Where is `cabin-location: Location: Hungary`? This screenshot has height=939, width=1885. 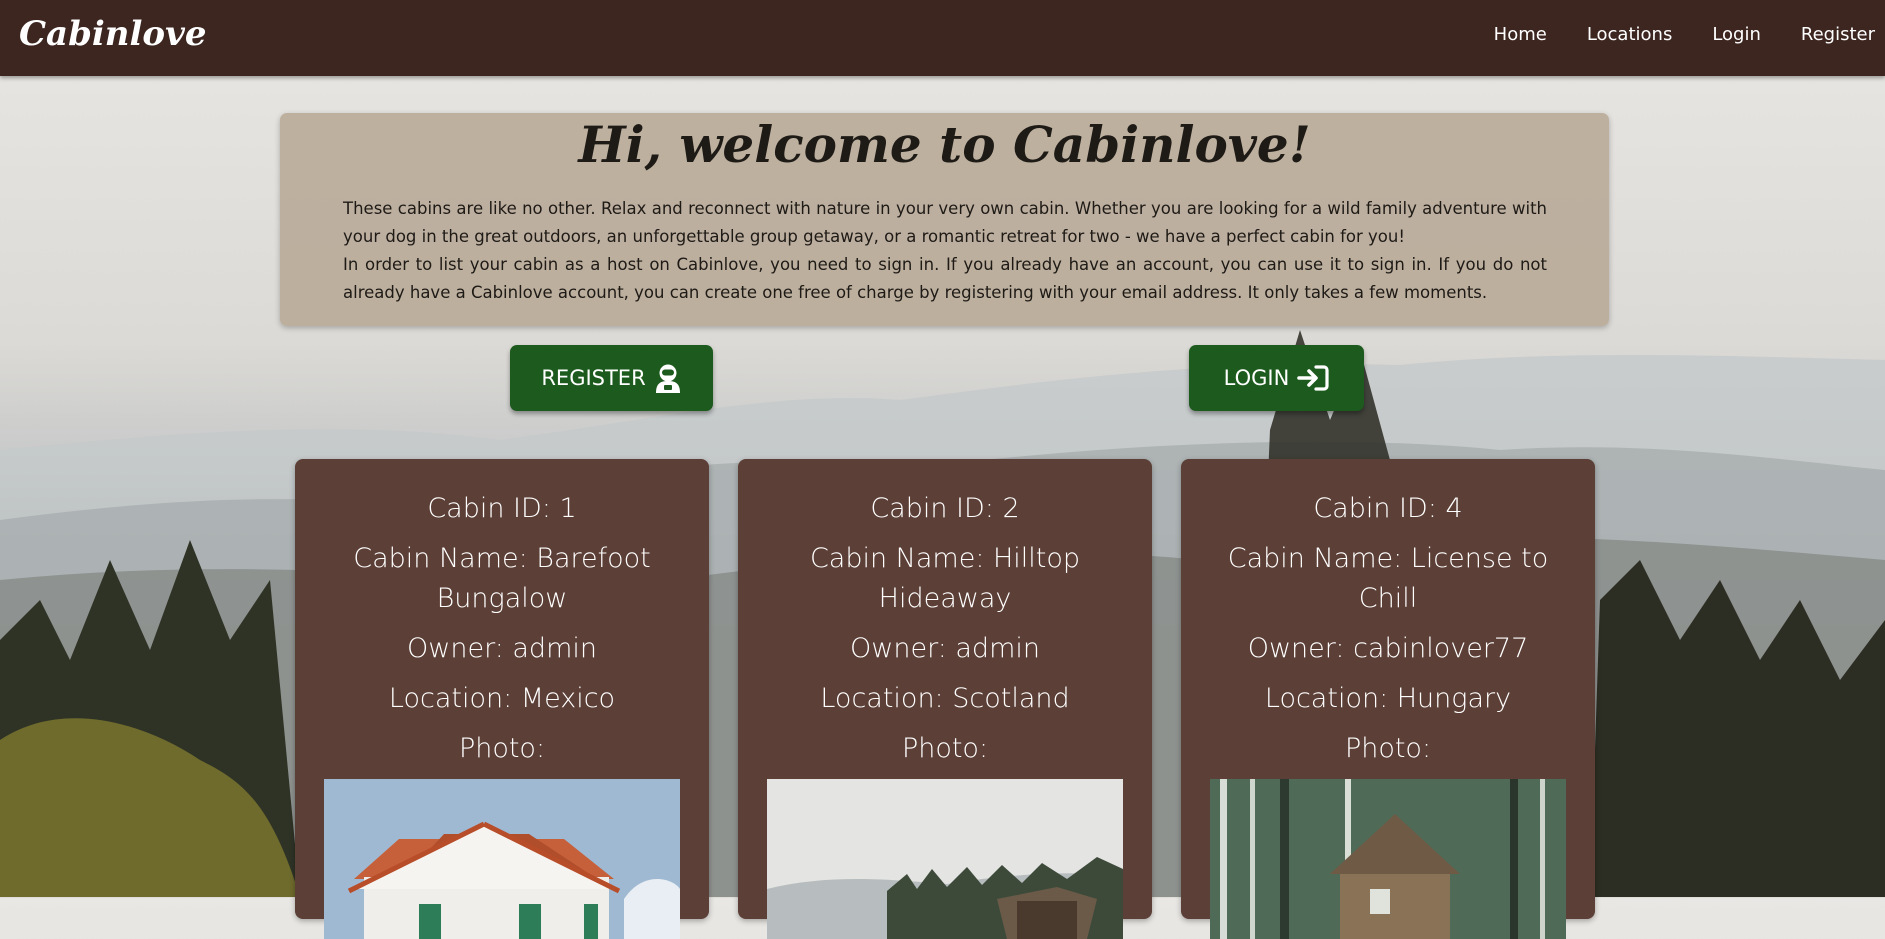
cabin-location: Location: Hungary is located at coordinates (1388, 698).